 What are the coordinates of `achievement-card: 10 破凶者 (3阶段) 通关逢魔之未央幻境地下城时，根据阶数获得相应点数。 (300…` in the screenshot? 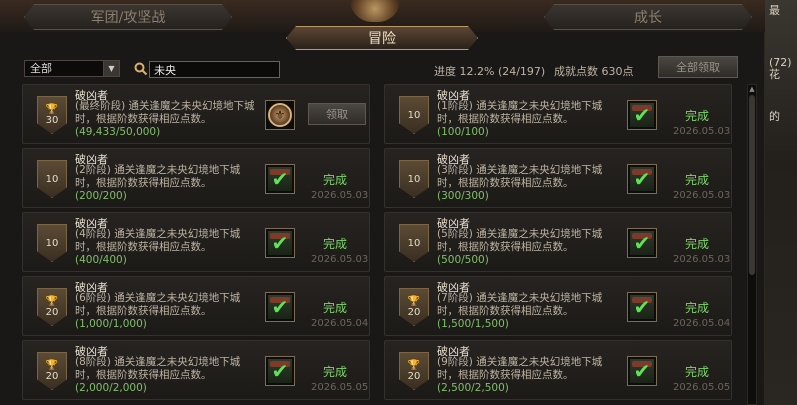 It's located at (558, 178).